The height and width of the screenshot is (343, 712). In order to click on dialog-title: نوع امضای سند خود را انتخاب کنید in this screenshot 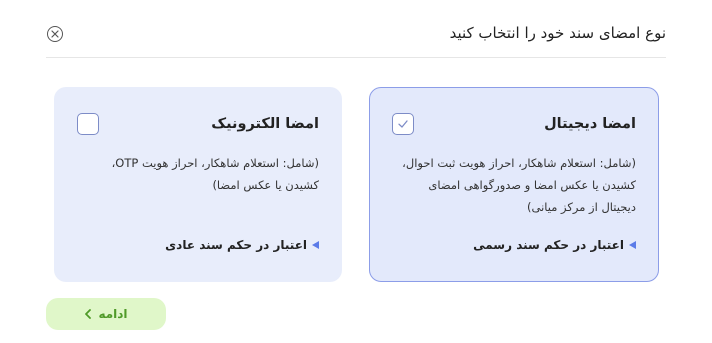, I will do `click(557, 33)`.